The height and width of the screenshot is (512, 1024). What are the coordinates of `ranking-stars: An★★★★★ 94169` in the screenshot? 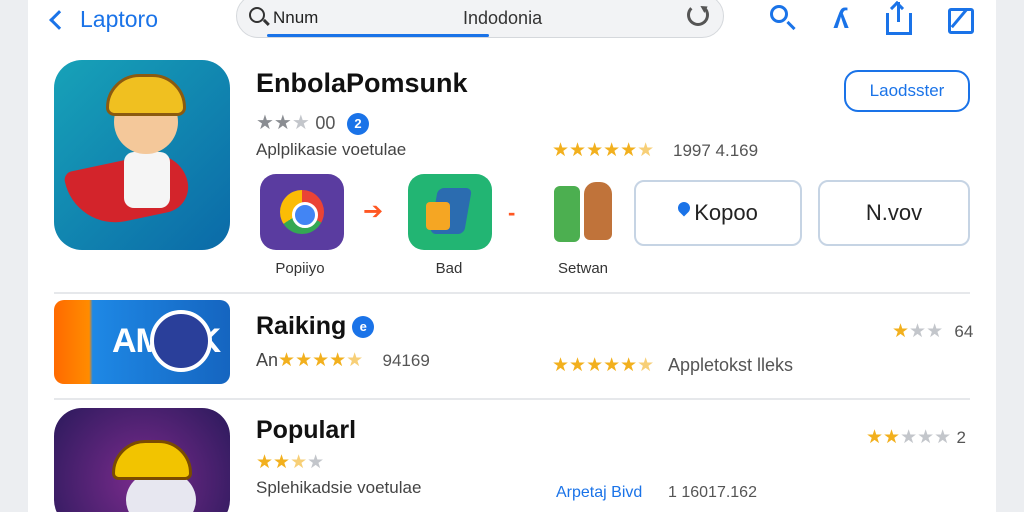 It's located at (343, 360).